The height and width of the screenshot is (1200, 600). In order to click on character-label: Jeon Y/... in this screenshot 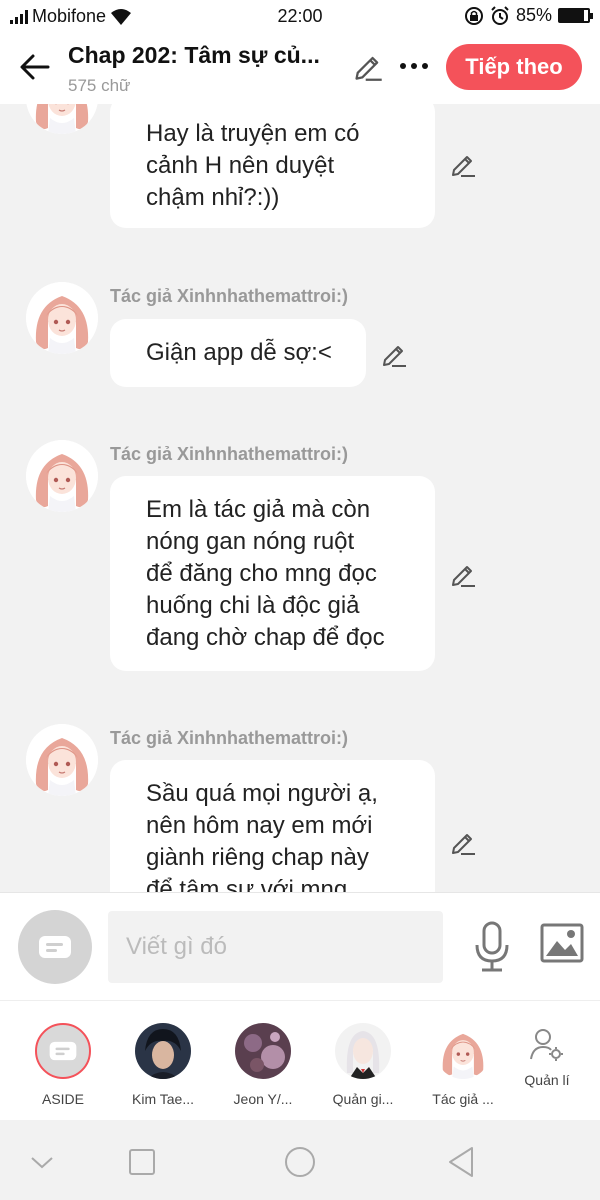, I will do `click(263, 1099)`.